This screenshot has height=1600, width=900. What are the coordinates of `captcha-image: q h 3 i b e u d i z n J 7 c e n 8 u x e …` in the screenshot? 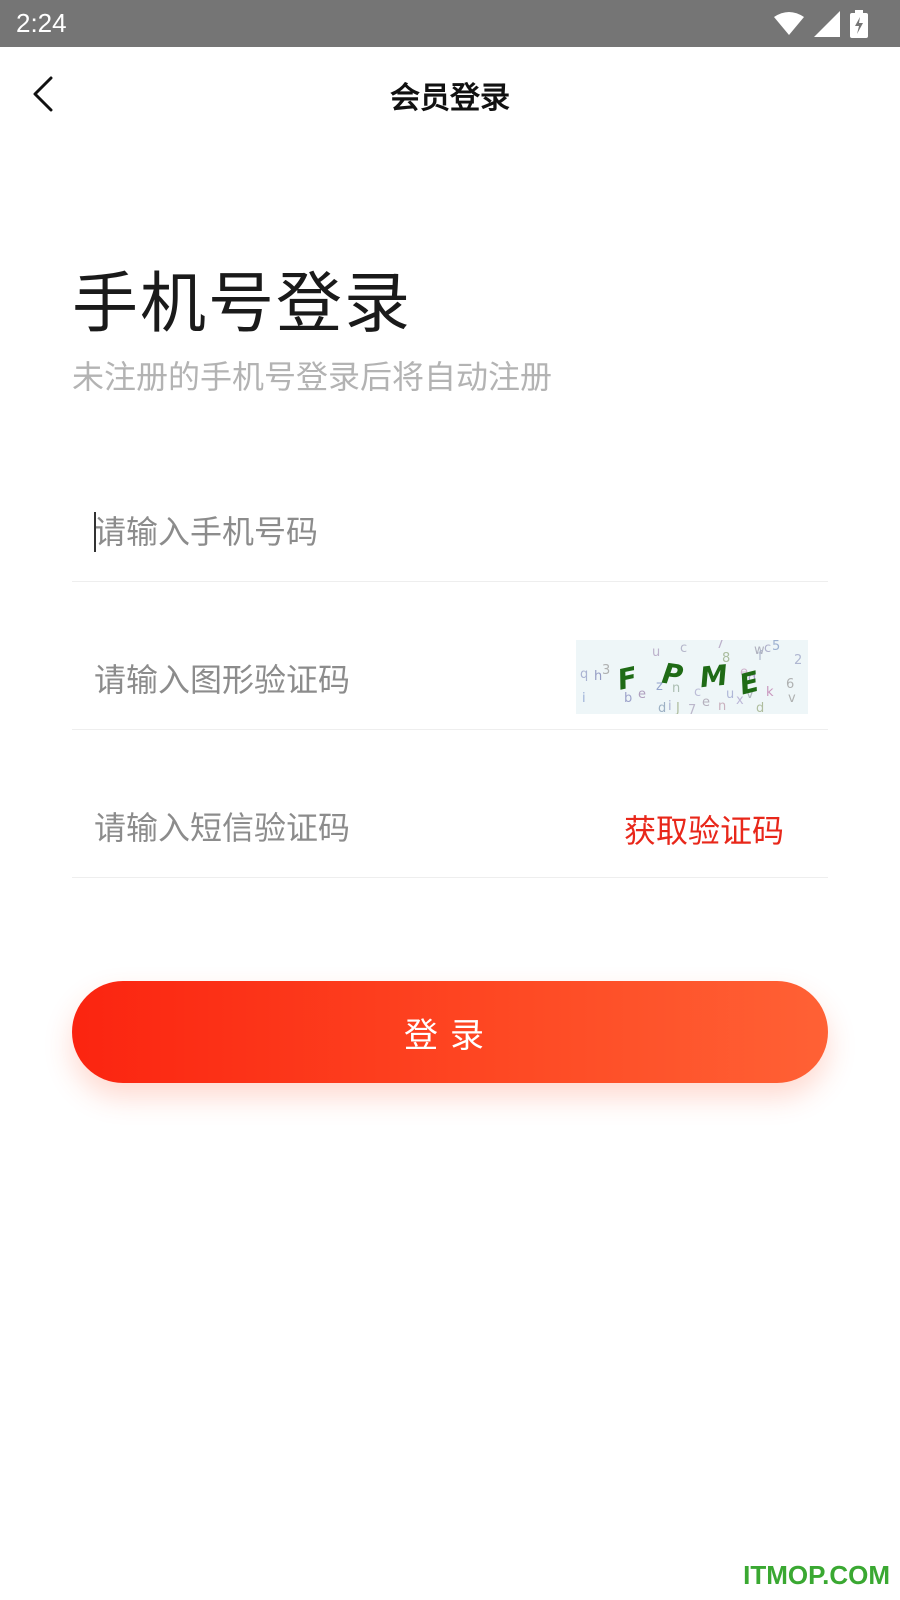 It's located at (692, 677).